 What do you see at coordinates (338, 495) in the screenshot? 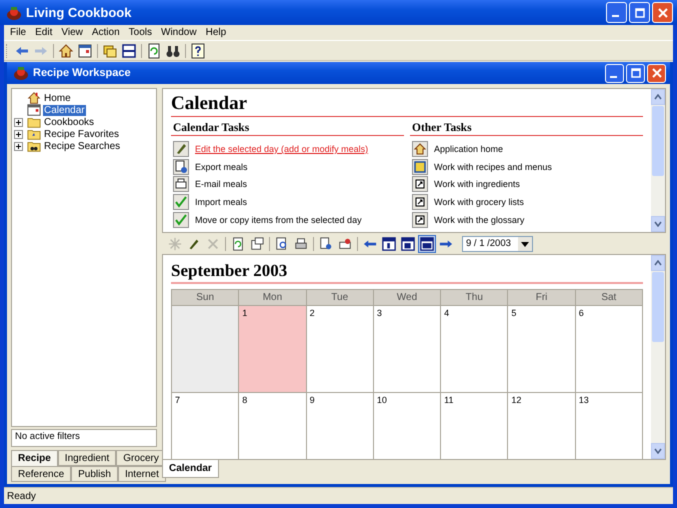
I see `status-bar: Ready` at bounding box center [338, 495].